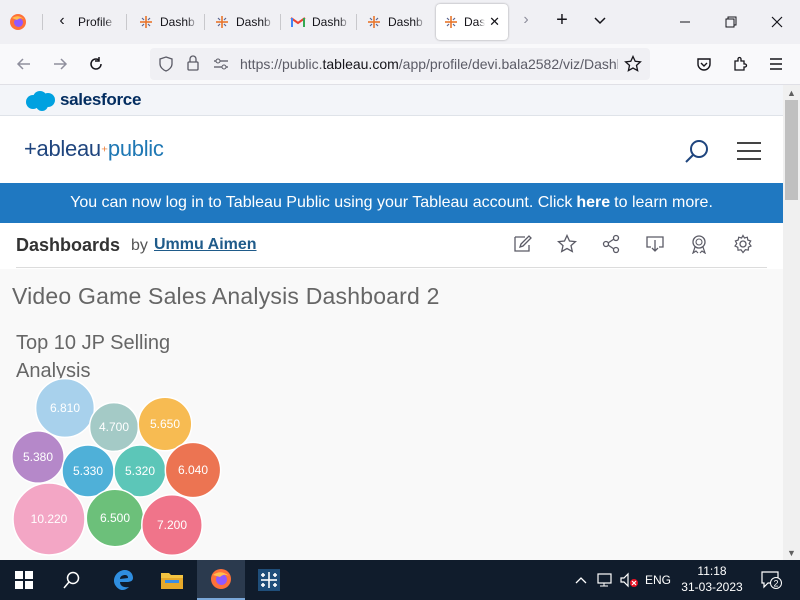 This screenshot has width=800, height=600. I want to click on favorite-star-icon, so click(567, 244).